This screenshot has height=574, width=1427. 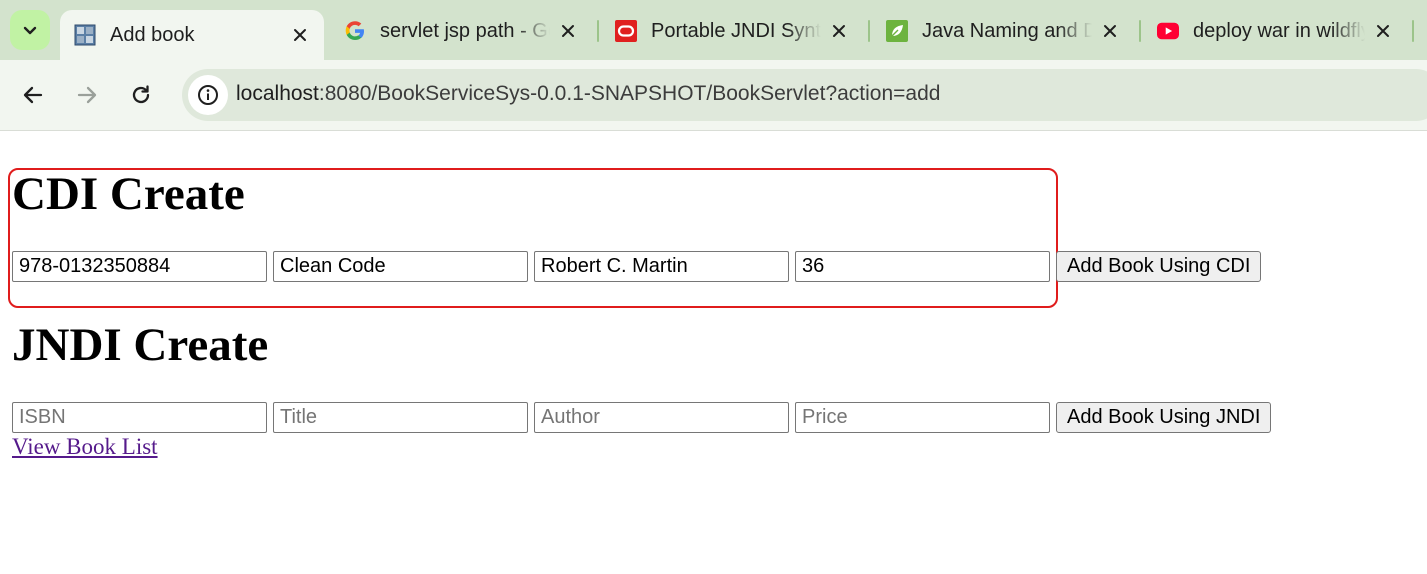 What do you see at coordinates (1279, 30) in the screenshot?
I see `tab-title: deploy war in wildfly` at bounding box center [1279, 30].